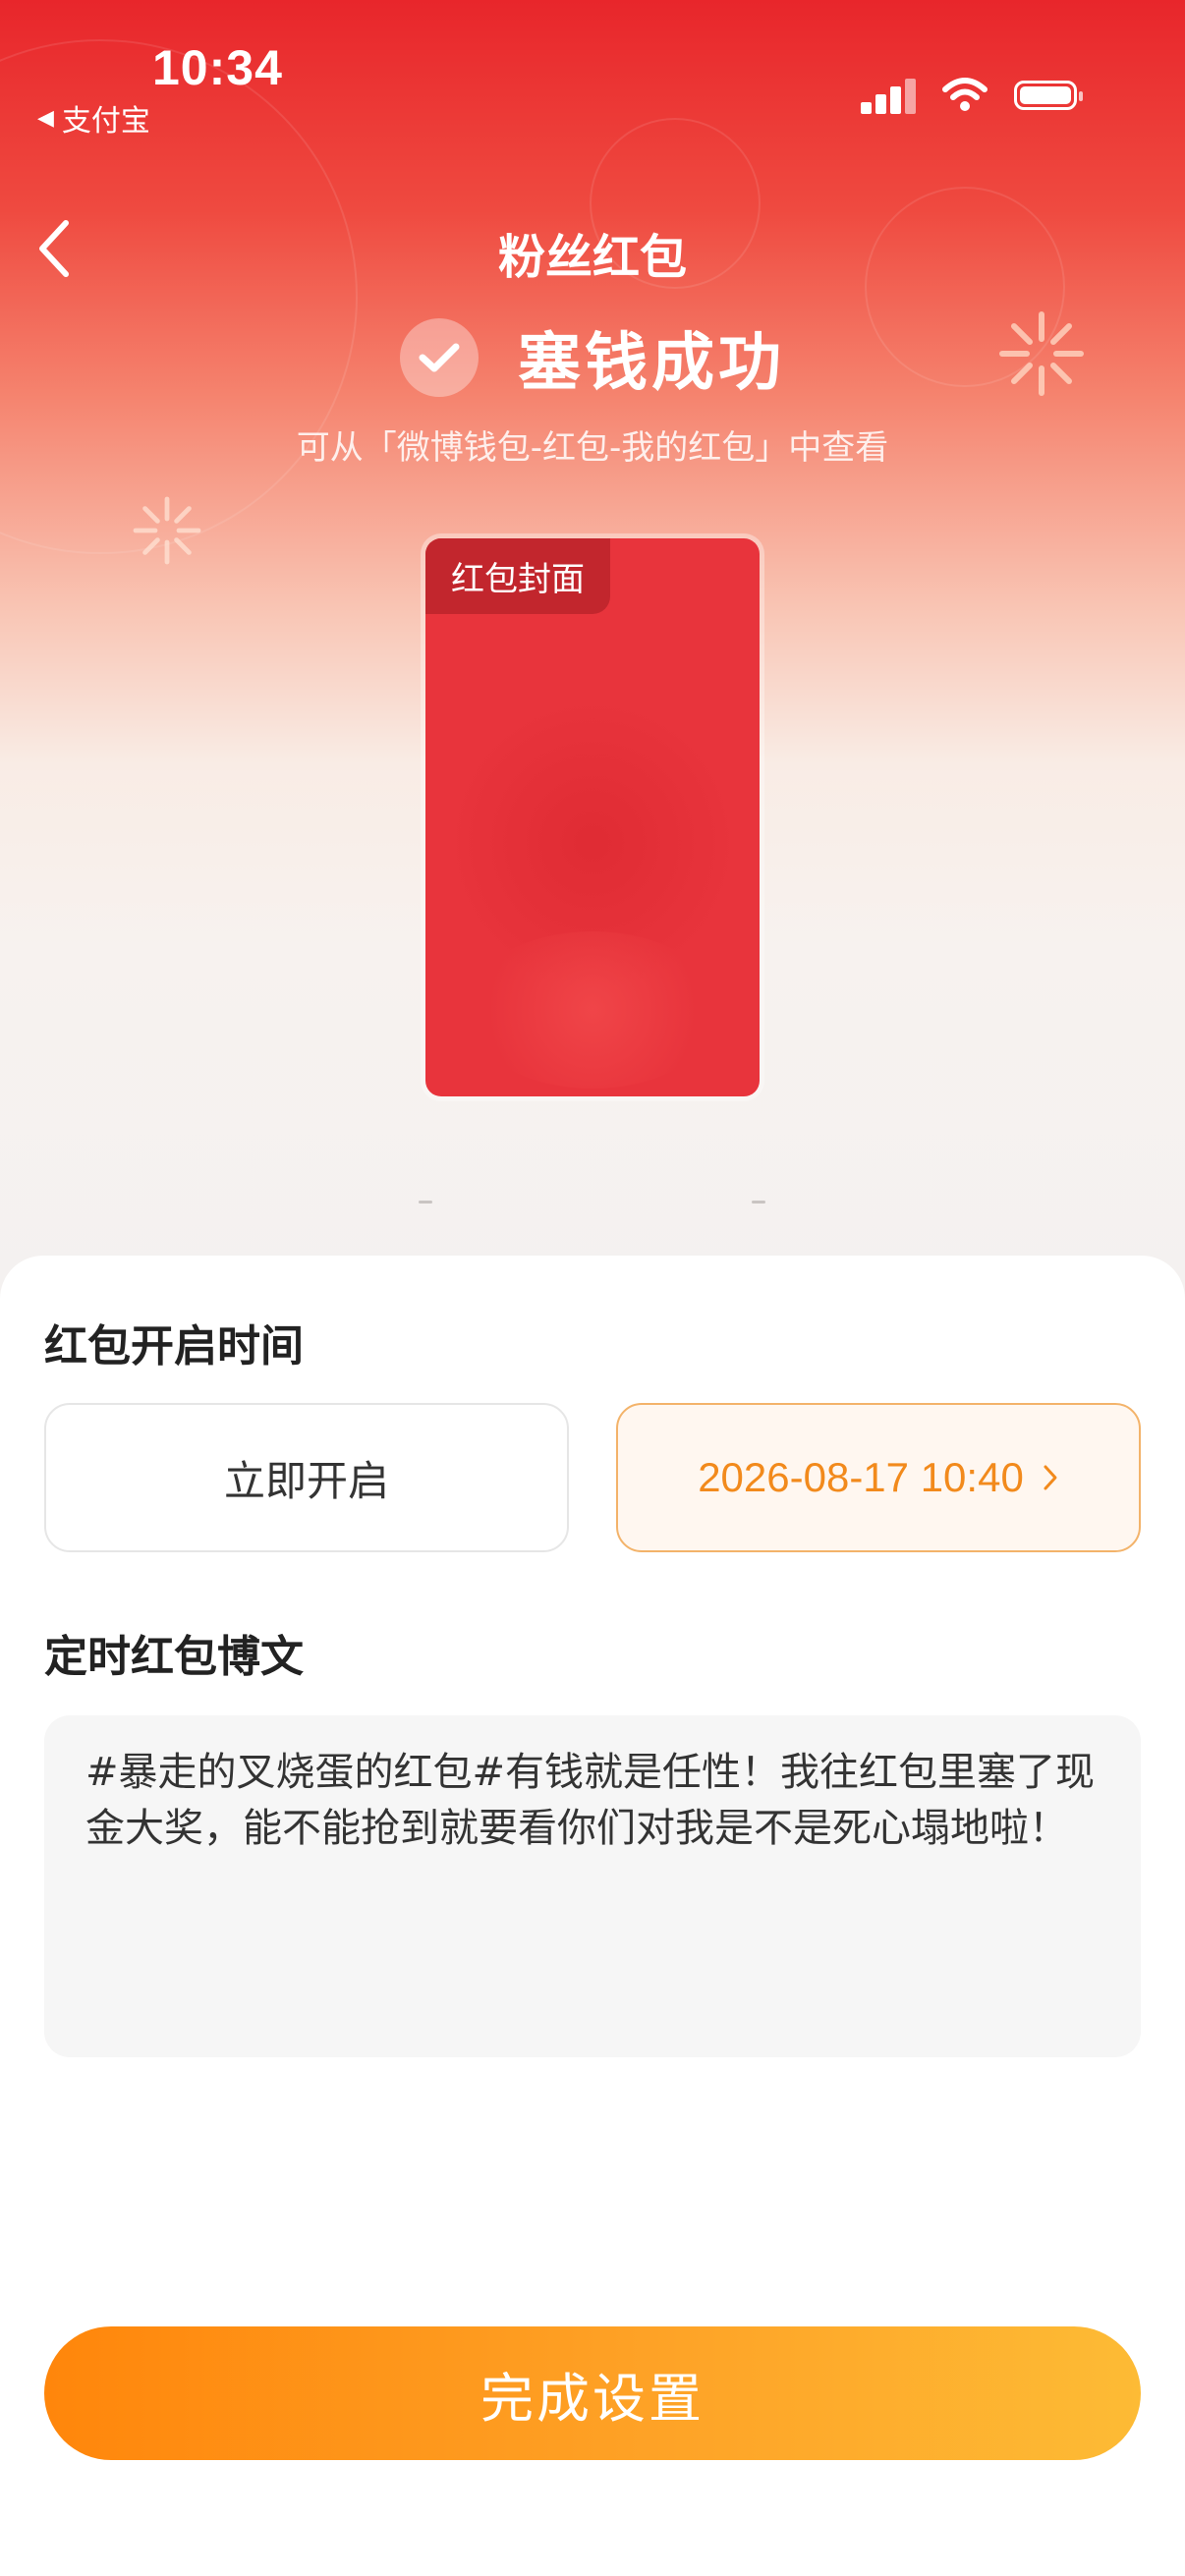 The width and height of the screenshot is (1185, 2576). What do you see at coordinates (1050, 1477) in the screenshot?
I see `chevron-right-icon` at bounding box center [1050, 1477].